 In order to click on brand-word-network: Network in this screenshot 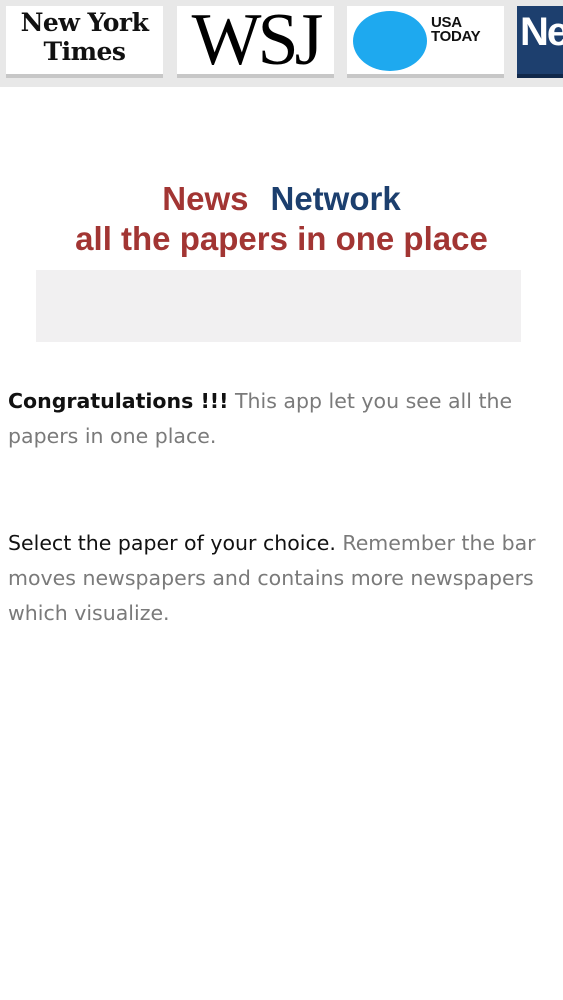, I will do `click(335, 198)`.